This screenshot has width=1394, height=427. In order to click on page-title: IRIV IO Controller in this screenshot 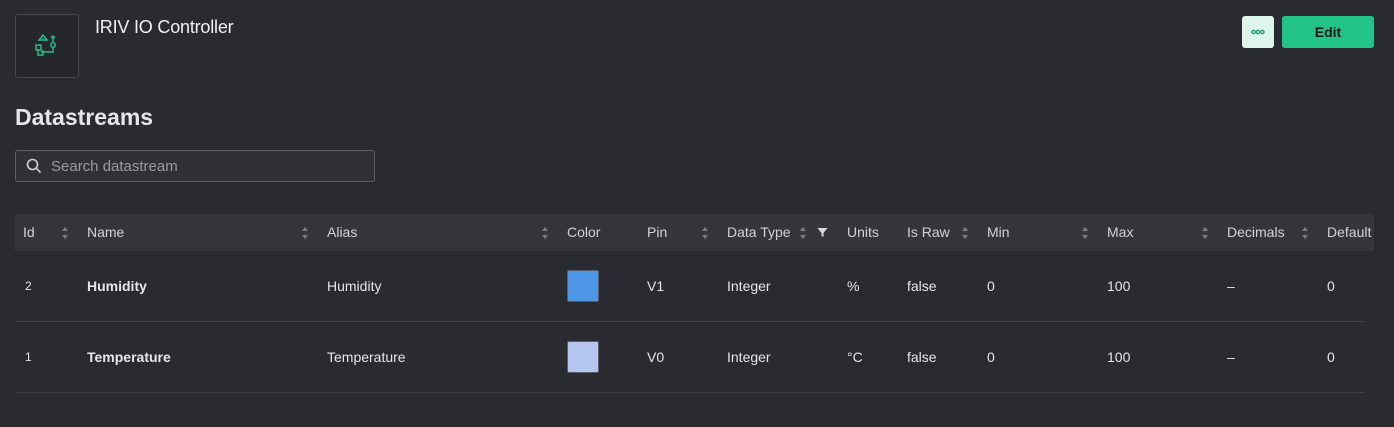, I will do `click(164, 27)`.